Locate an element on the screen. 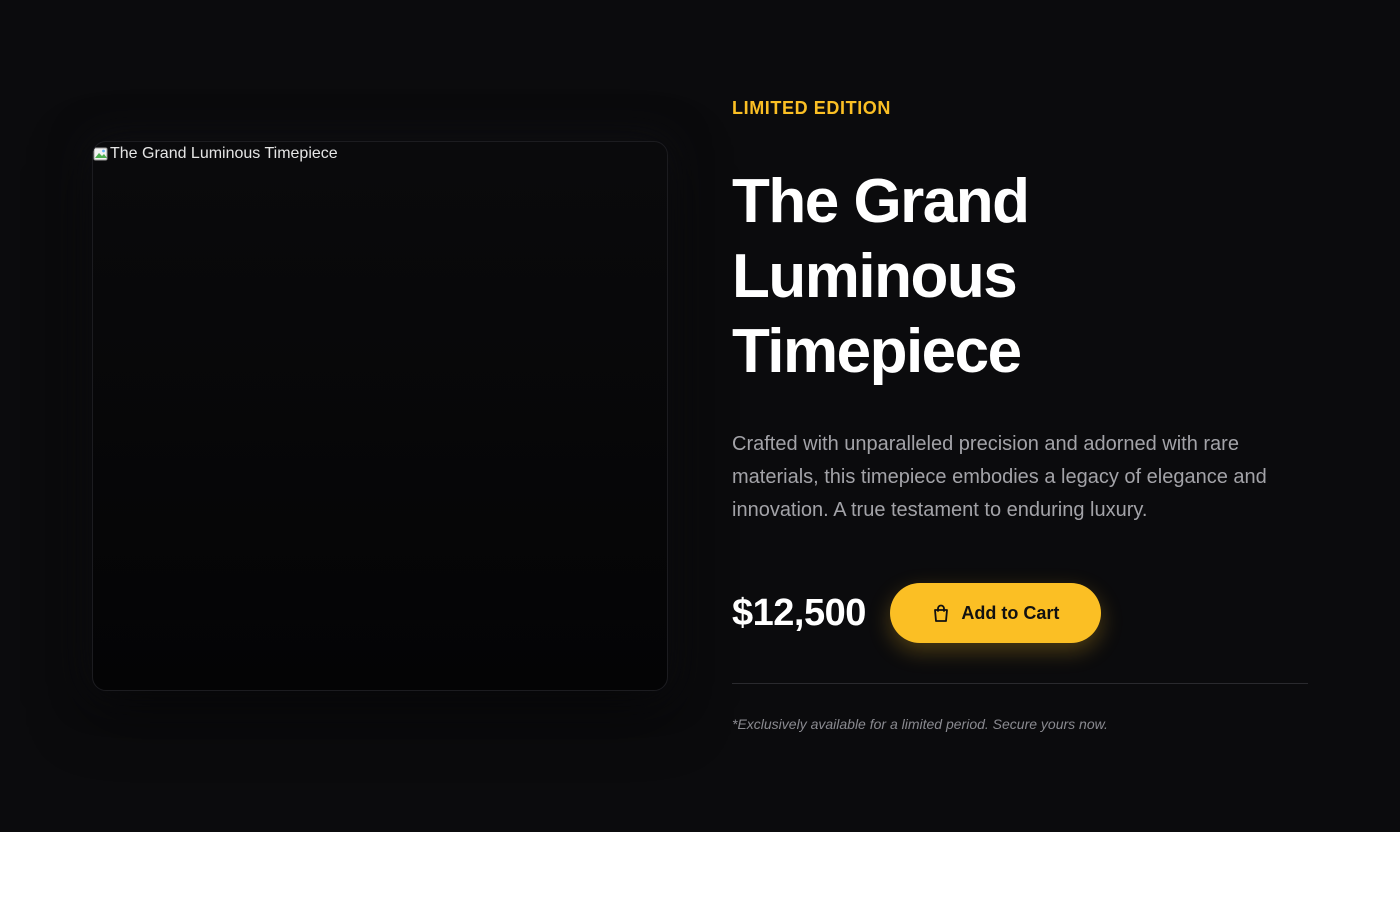  divider is located at coordinates (1020, 683).